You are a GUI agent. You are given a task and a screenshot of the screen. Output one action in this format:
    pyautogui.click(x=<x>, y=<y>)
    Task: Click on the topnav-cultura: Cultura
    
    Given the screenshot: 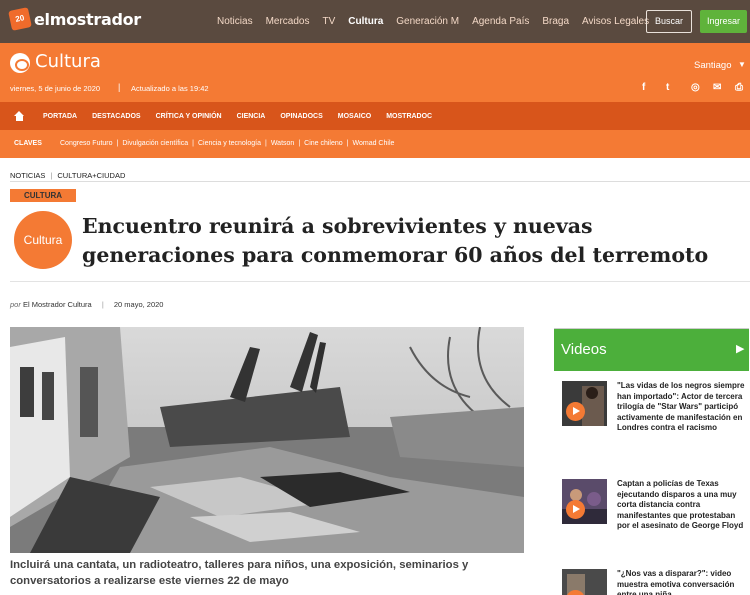 What is the action you would take?
    pyautogui.click(x=365, y=21)
    